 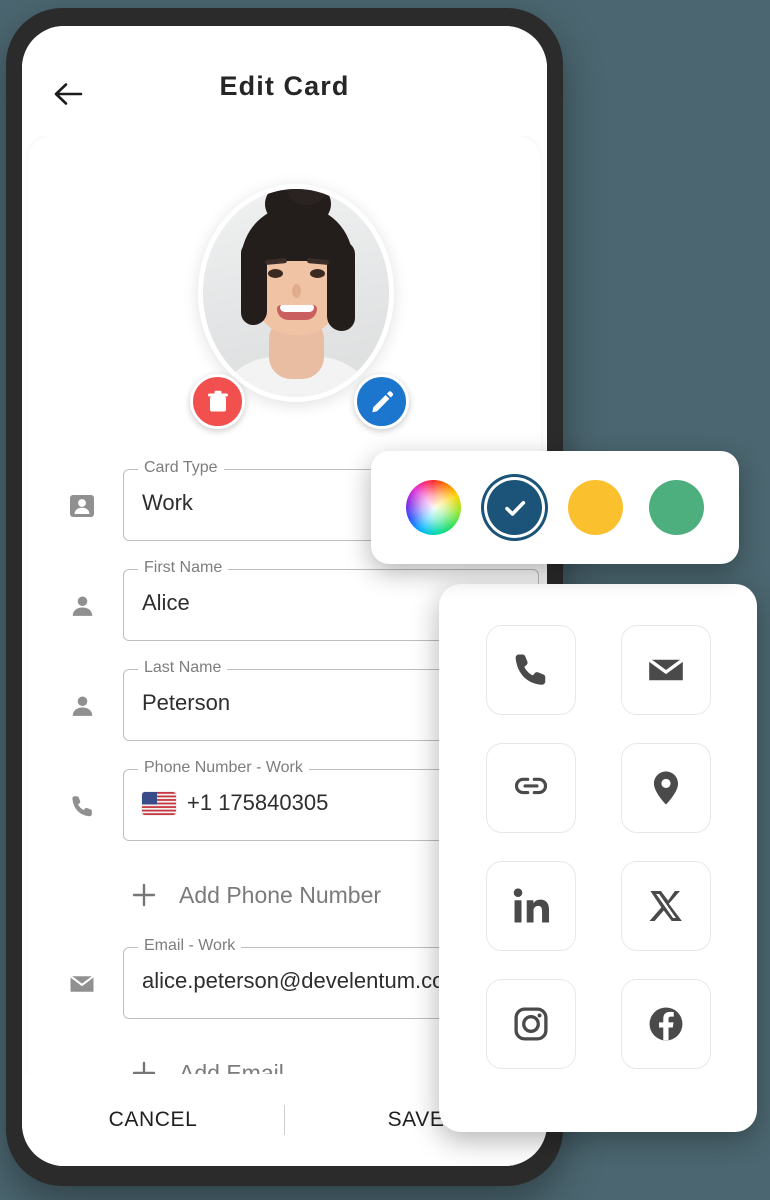 I want to click on linkedin-icon, so click(x=531, y=905).